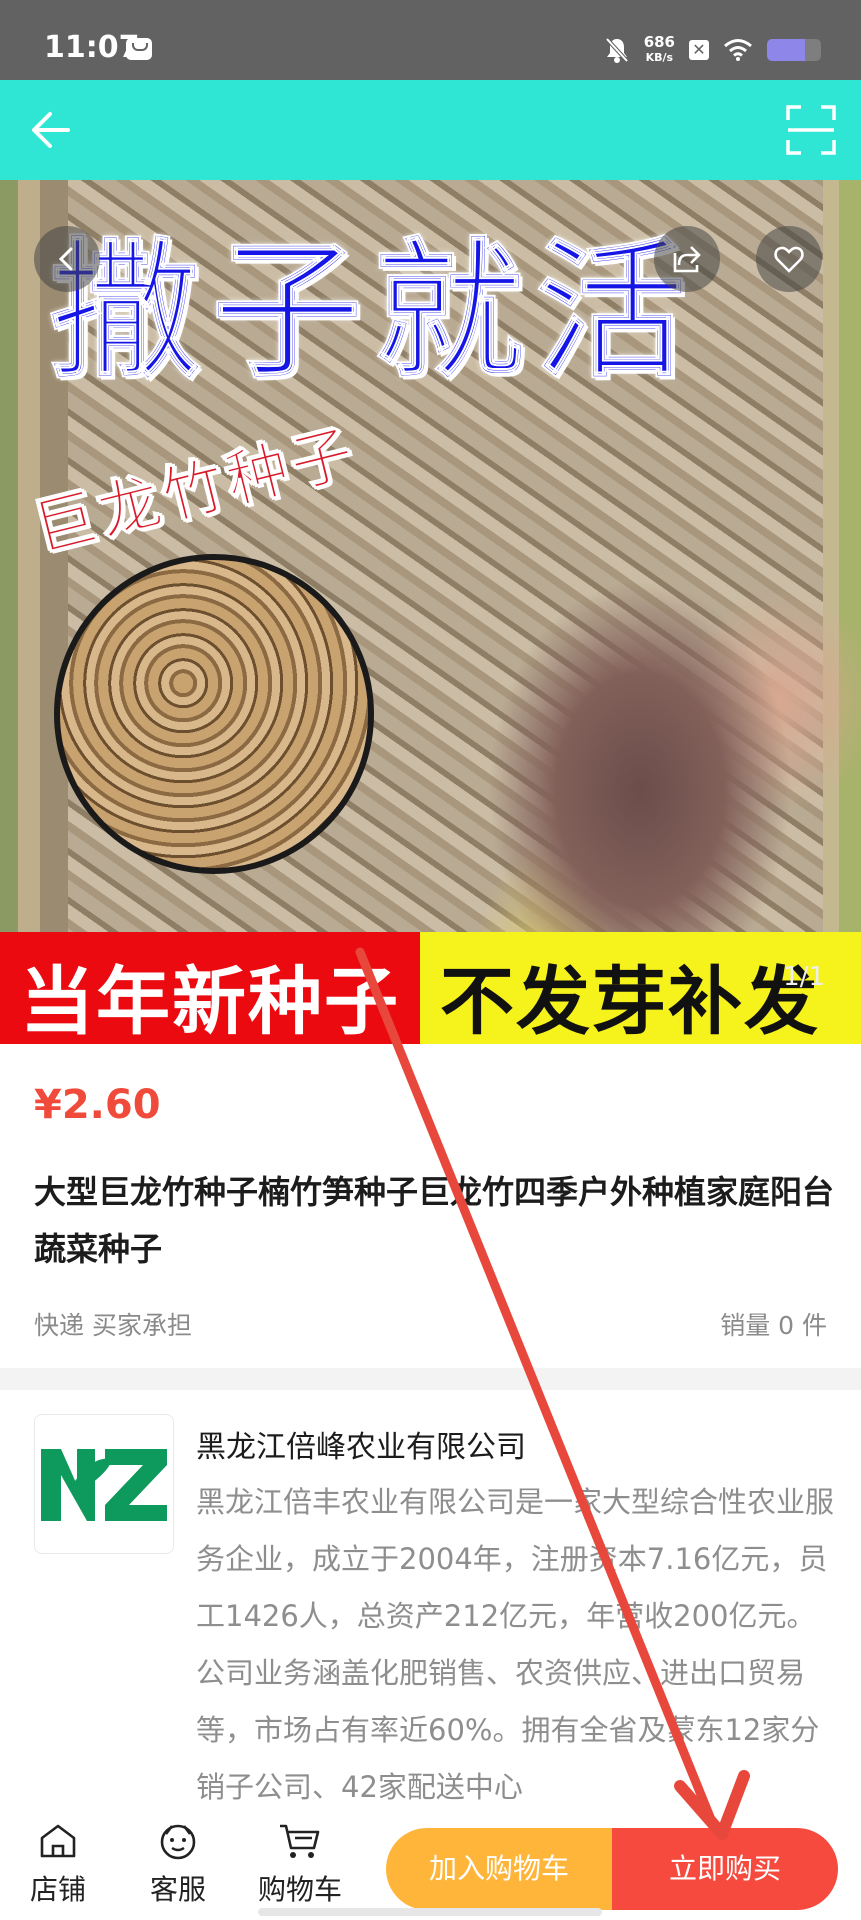  I want to click on chevron-left-icon, so click(65, 259).